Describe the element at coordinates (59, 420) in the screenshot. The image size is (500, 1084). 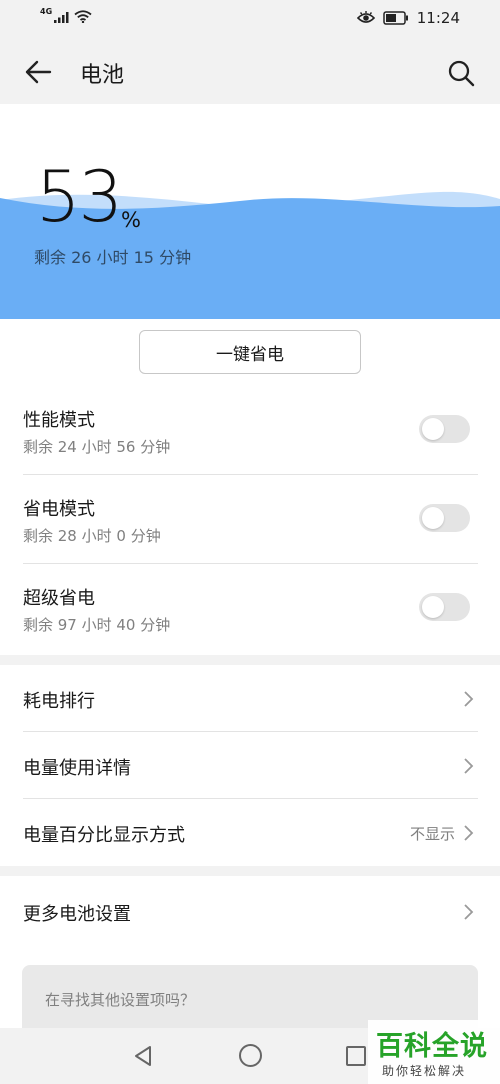
I see `mode-title: 性能模式` at that location.